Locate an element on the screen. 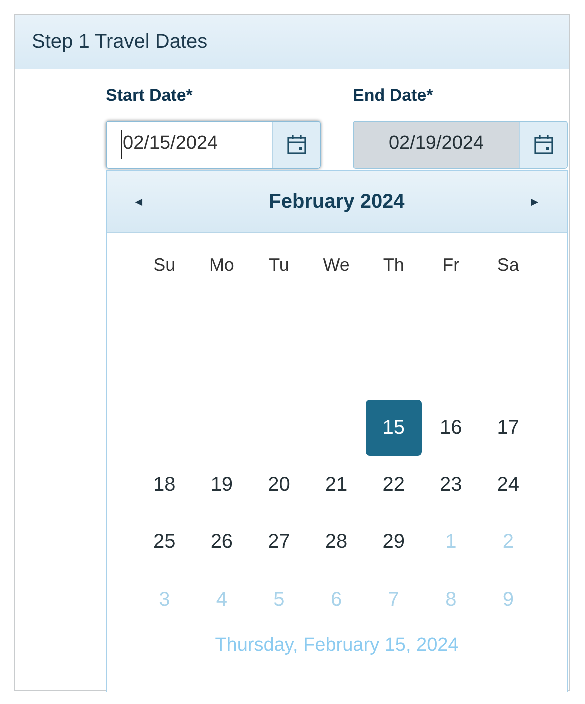 Image resolution: width=585 pixels, height=704 pixels. day-cell: 29 is located at coordinates (394, 542).